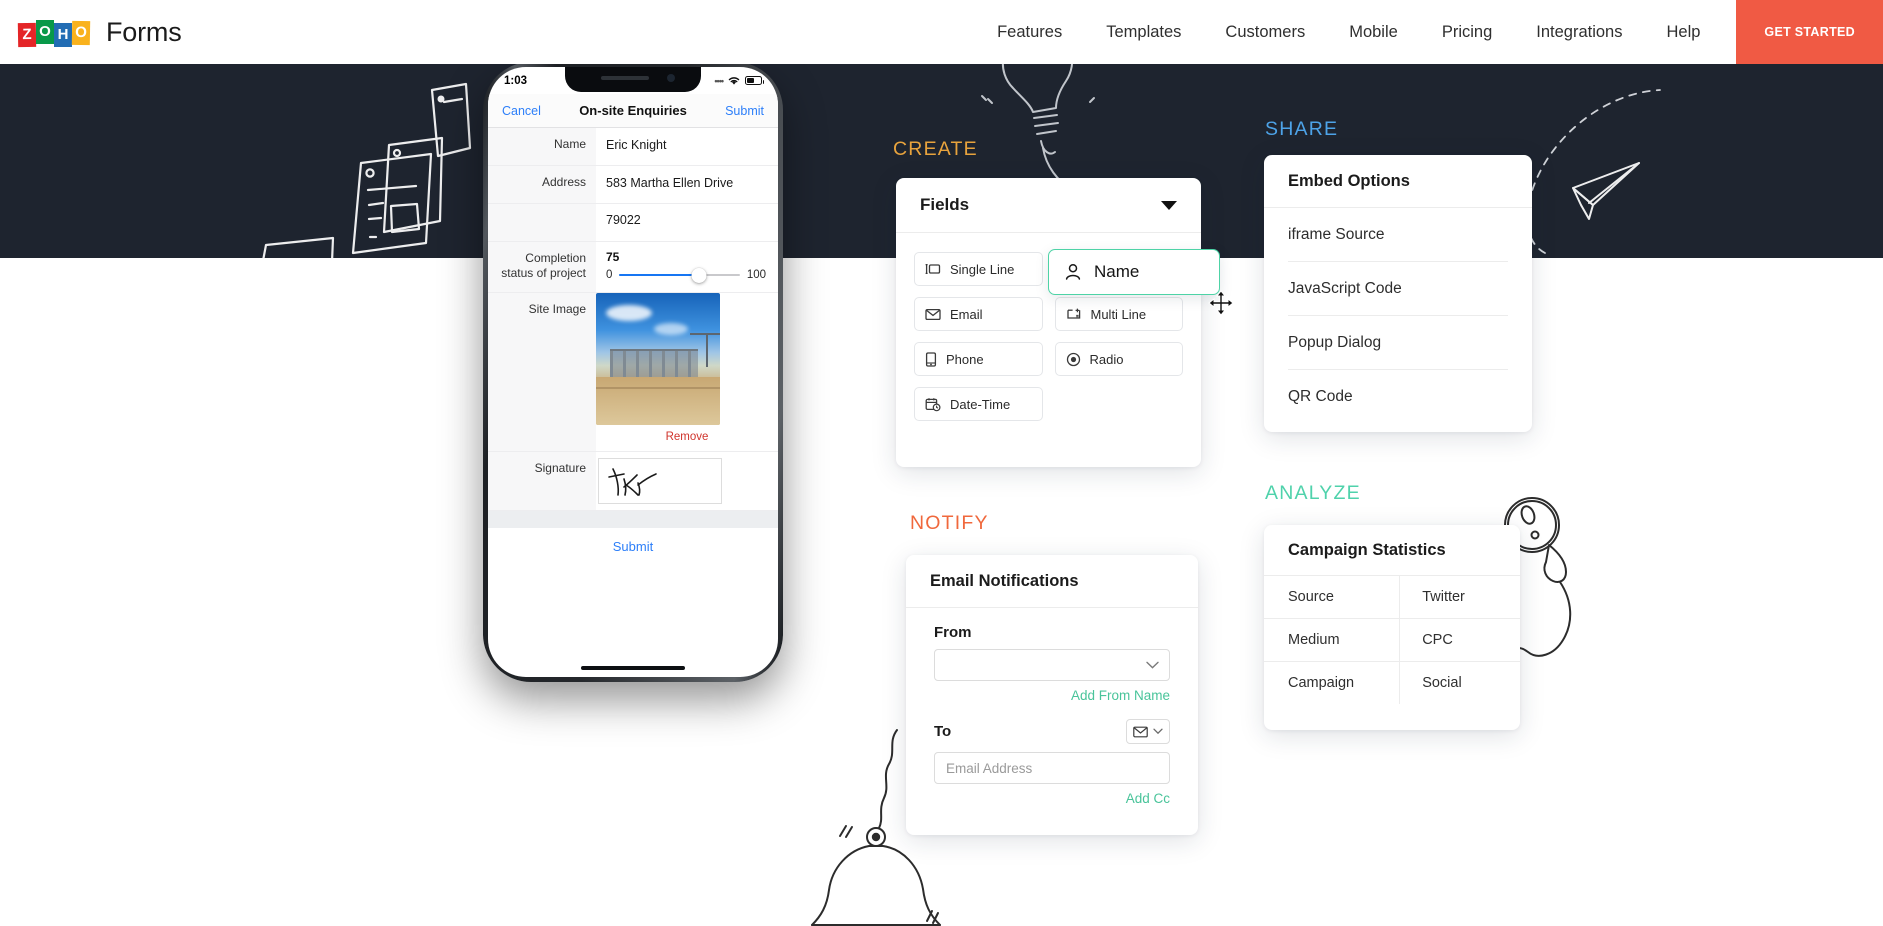 The width and height of the screenshot is (1883, 926). Describe the element at coordinates (613, 257) in the screenshot. I see `slider-value: 75` at that location.